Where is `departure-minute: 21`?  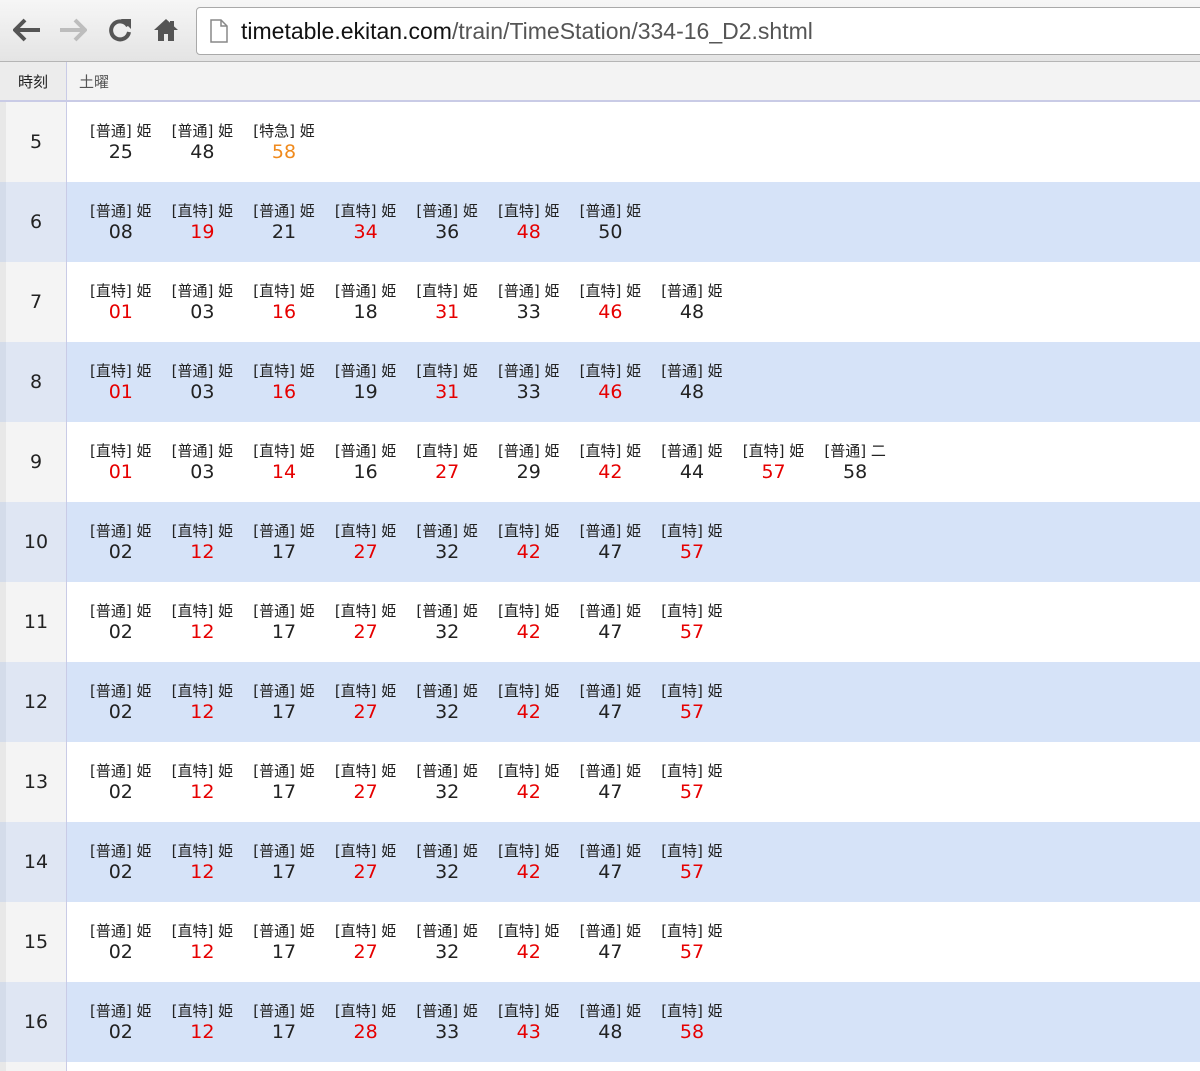 departure-minute: 21 is located at coordinates (284, 232).